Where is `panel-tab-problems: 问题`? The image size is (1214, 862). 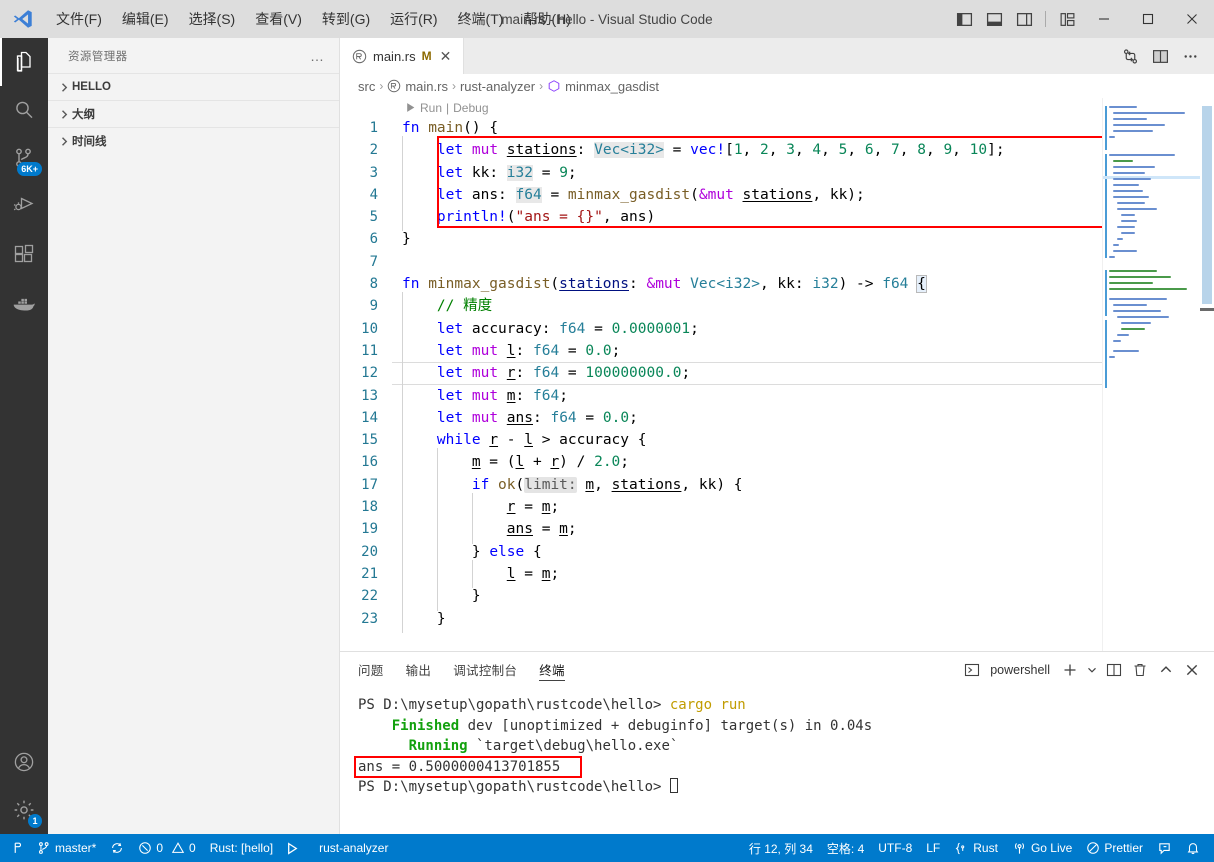 panel-tab-problems: 问题 is located at coordinates (371, 669).